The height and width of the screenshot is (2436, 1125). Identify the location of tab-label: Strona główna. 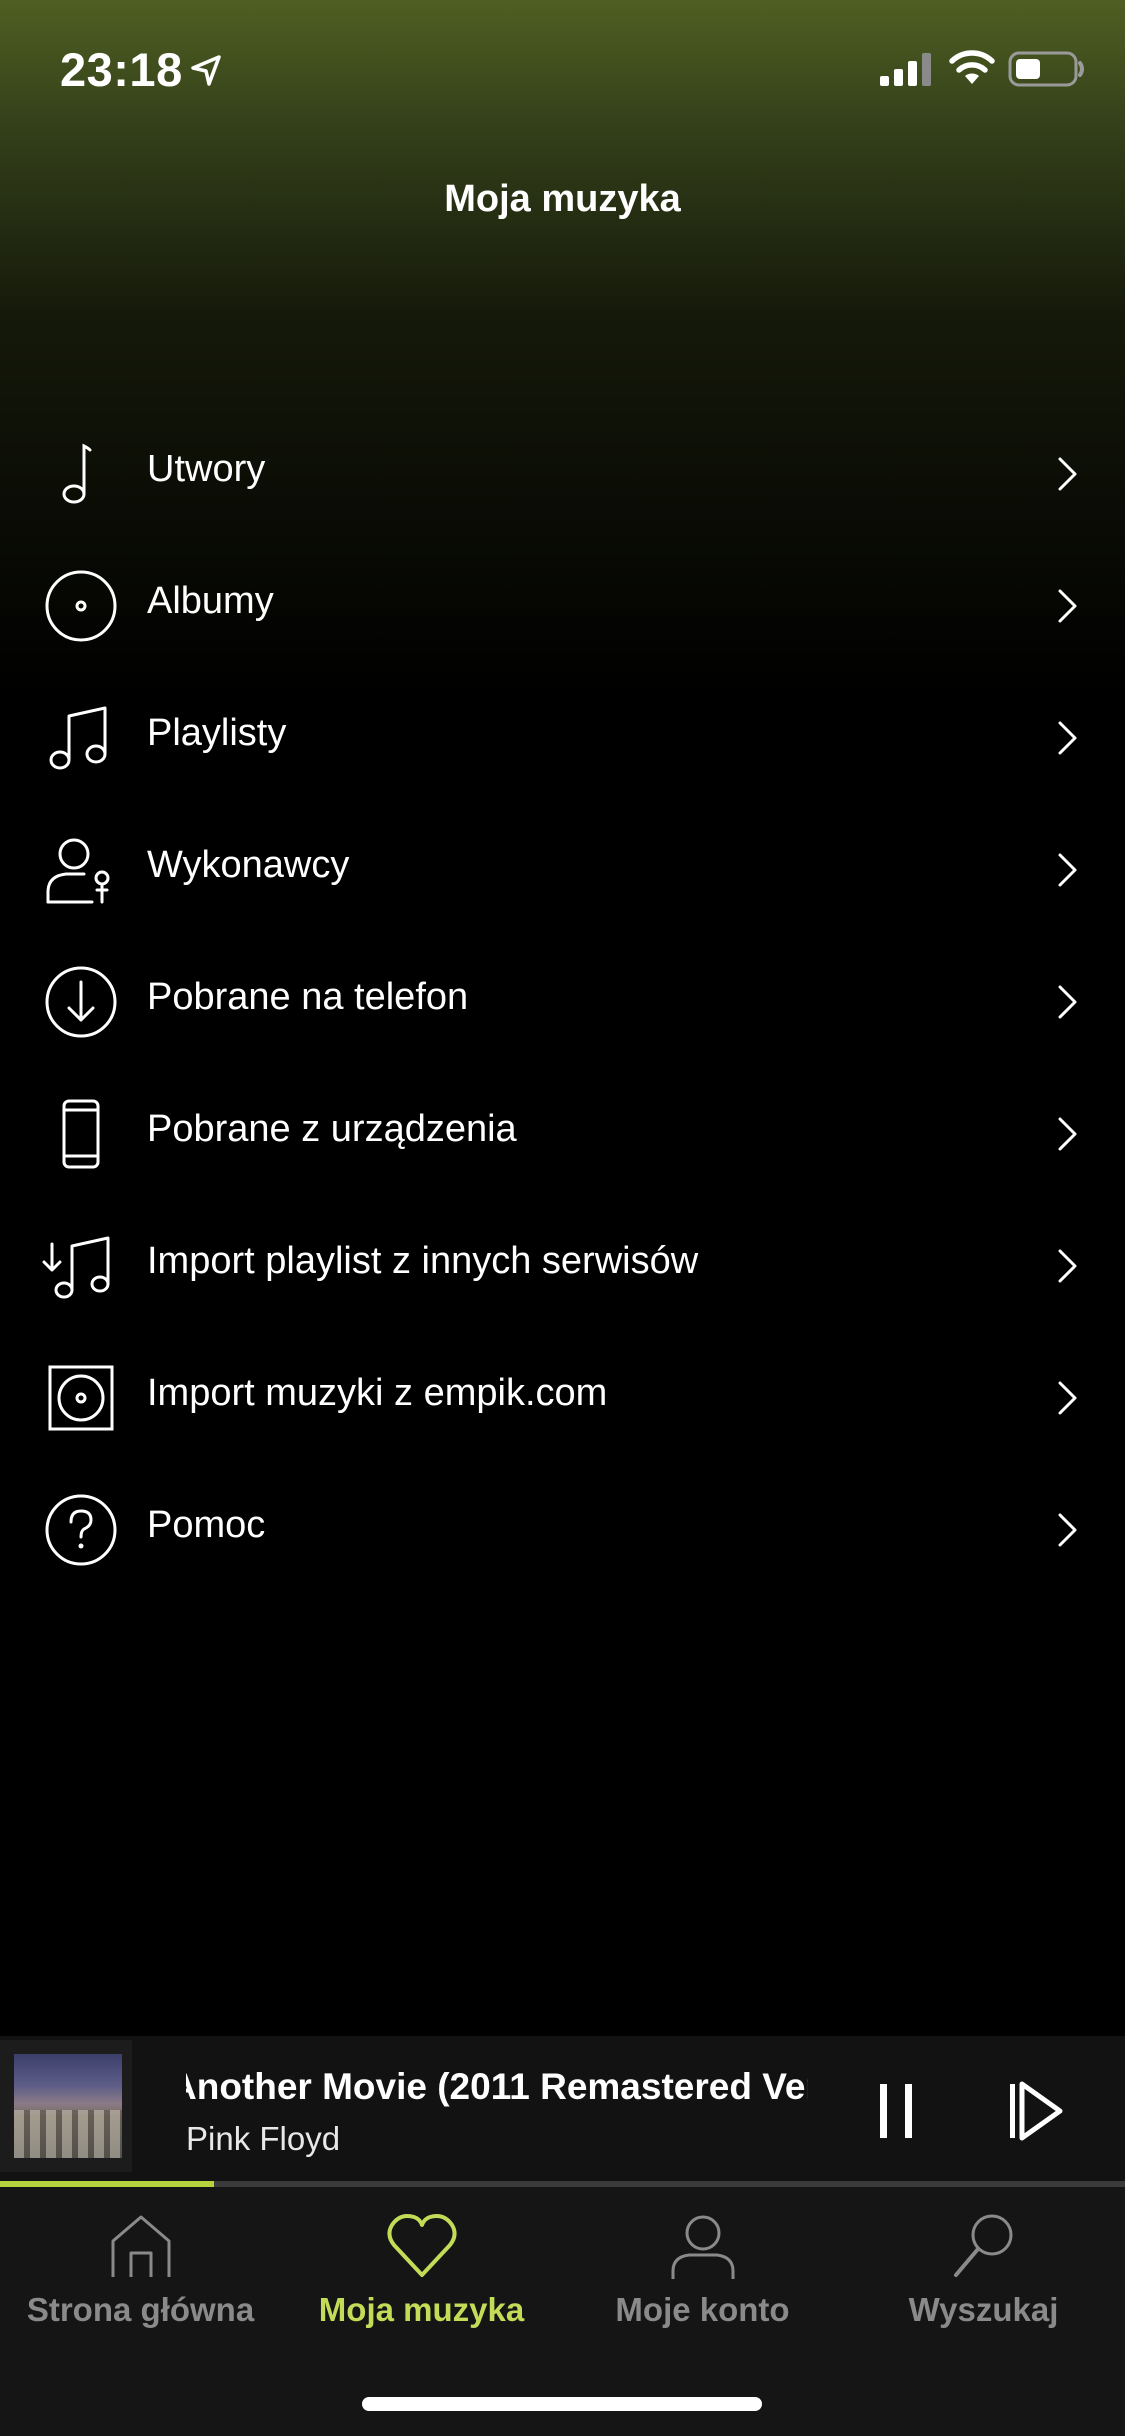
(140, 2309).